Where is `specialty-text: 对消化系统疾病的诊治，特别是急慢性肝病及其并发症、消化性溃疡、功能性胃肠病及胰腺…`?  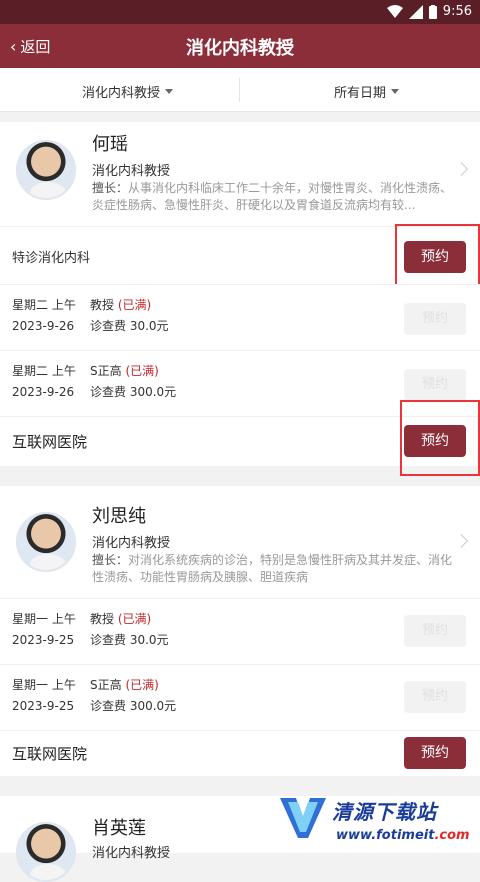 specialty-text: 对消化系统疾病的诊治，特别是急慢性肝病及其并发症、消化性溃疡、功能性胃肠病及胰腺… is located at coordinates (272, 568).